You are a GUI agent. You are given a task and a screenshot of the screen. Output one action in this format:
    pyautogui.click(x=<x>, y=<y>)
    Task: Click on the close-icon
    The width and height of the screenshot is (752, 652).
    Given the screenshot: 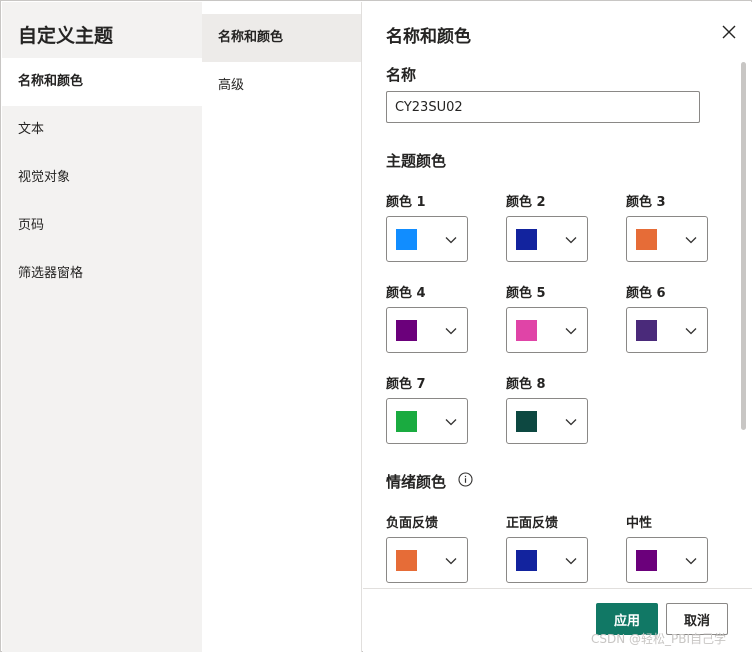 What is the action you would take?
    pyautogui.click(x=729, y=32)
    